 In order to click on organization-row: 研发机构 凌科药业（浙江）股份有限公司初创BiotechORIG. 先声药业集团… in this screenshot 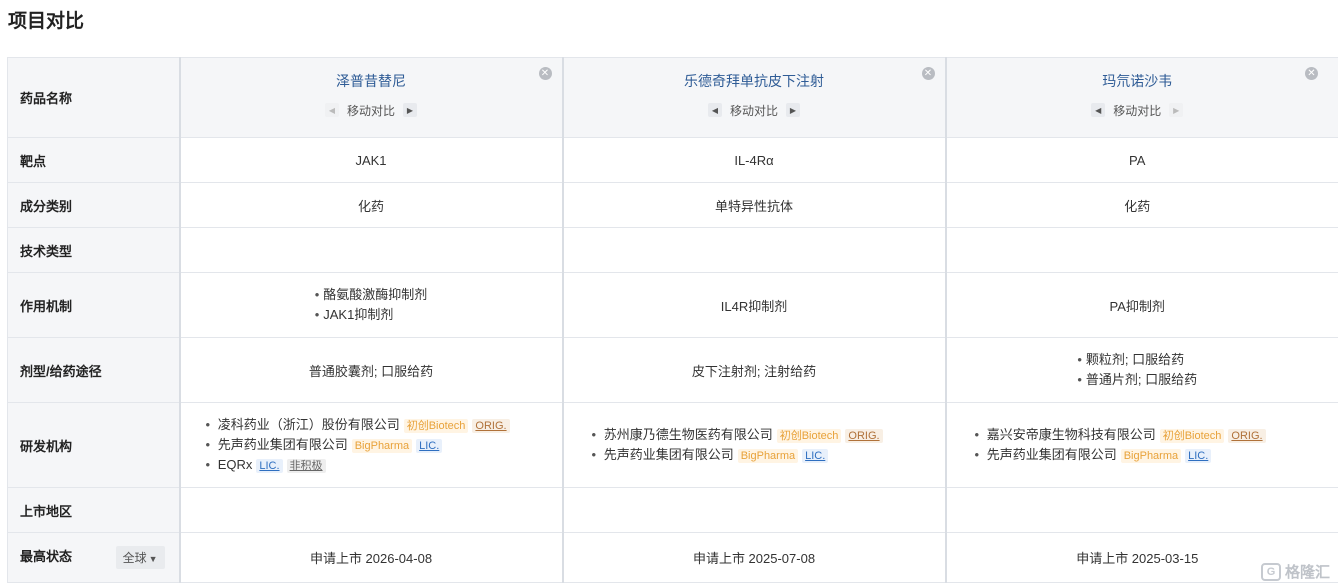, I will do `click(672, 445)`.